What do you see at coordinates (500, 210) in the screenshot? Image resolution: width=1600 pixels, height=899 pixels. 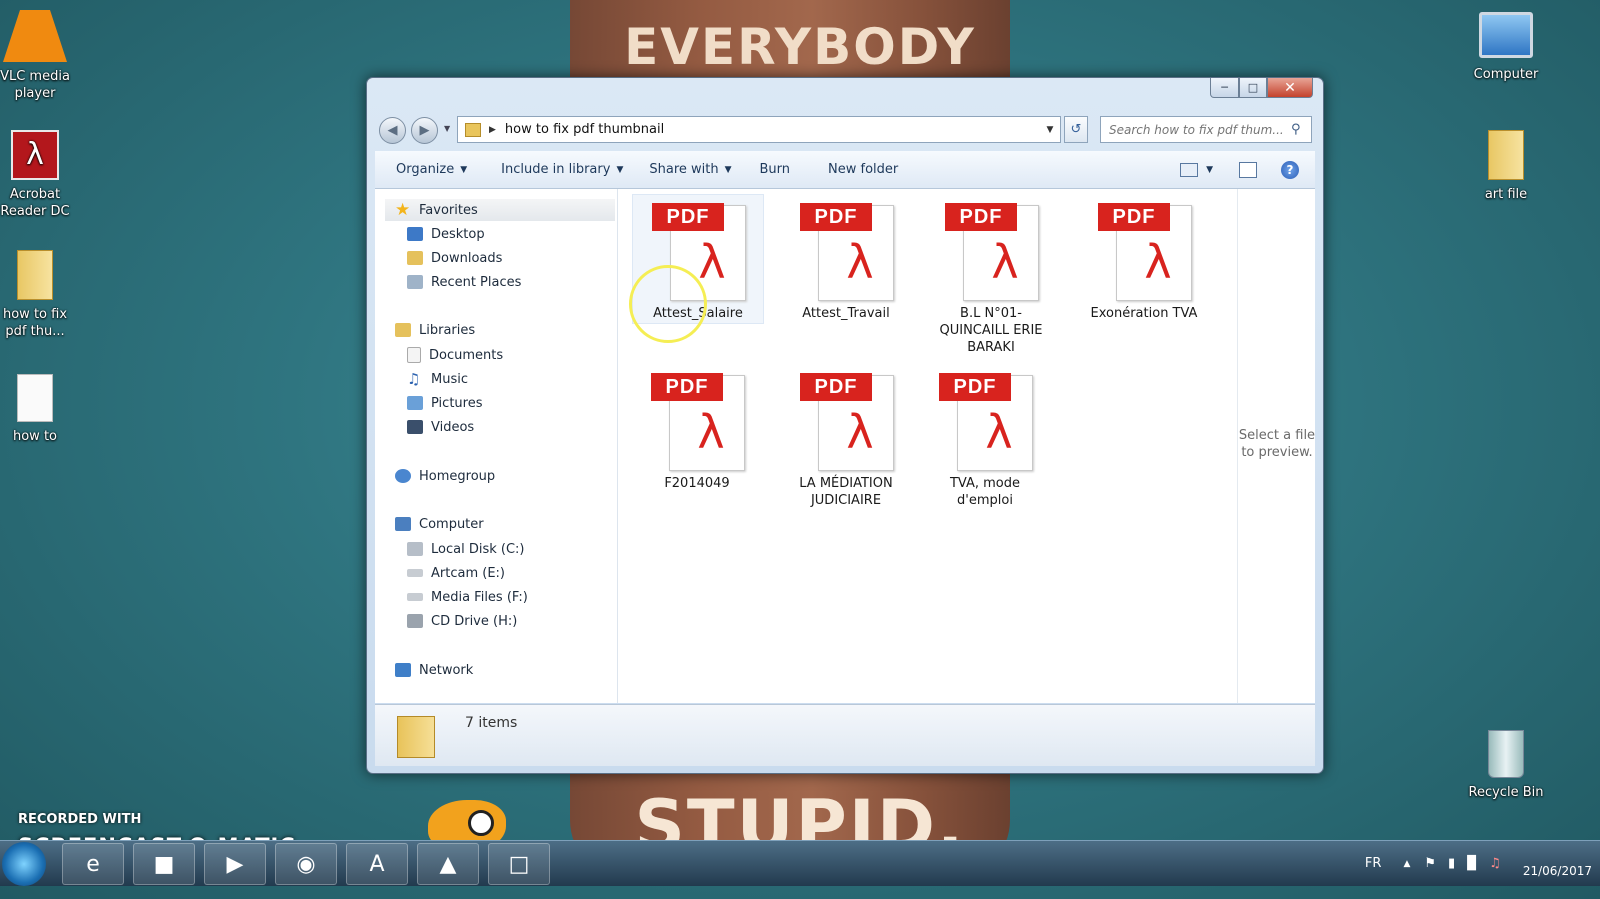 I see `nav-favorites: ★ Favorites` at bounding box center [500, 210].